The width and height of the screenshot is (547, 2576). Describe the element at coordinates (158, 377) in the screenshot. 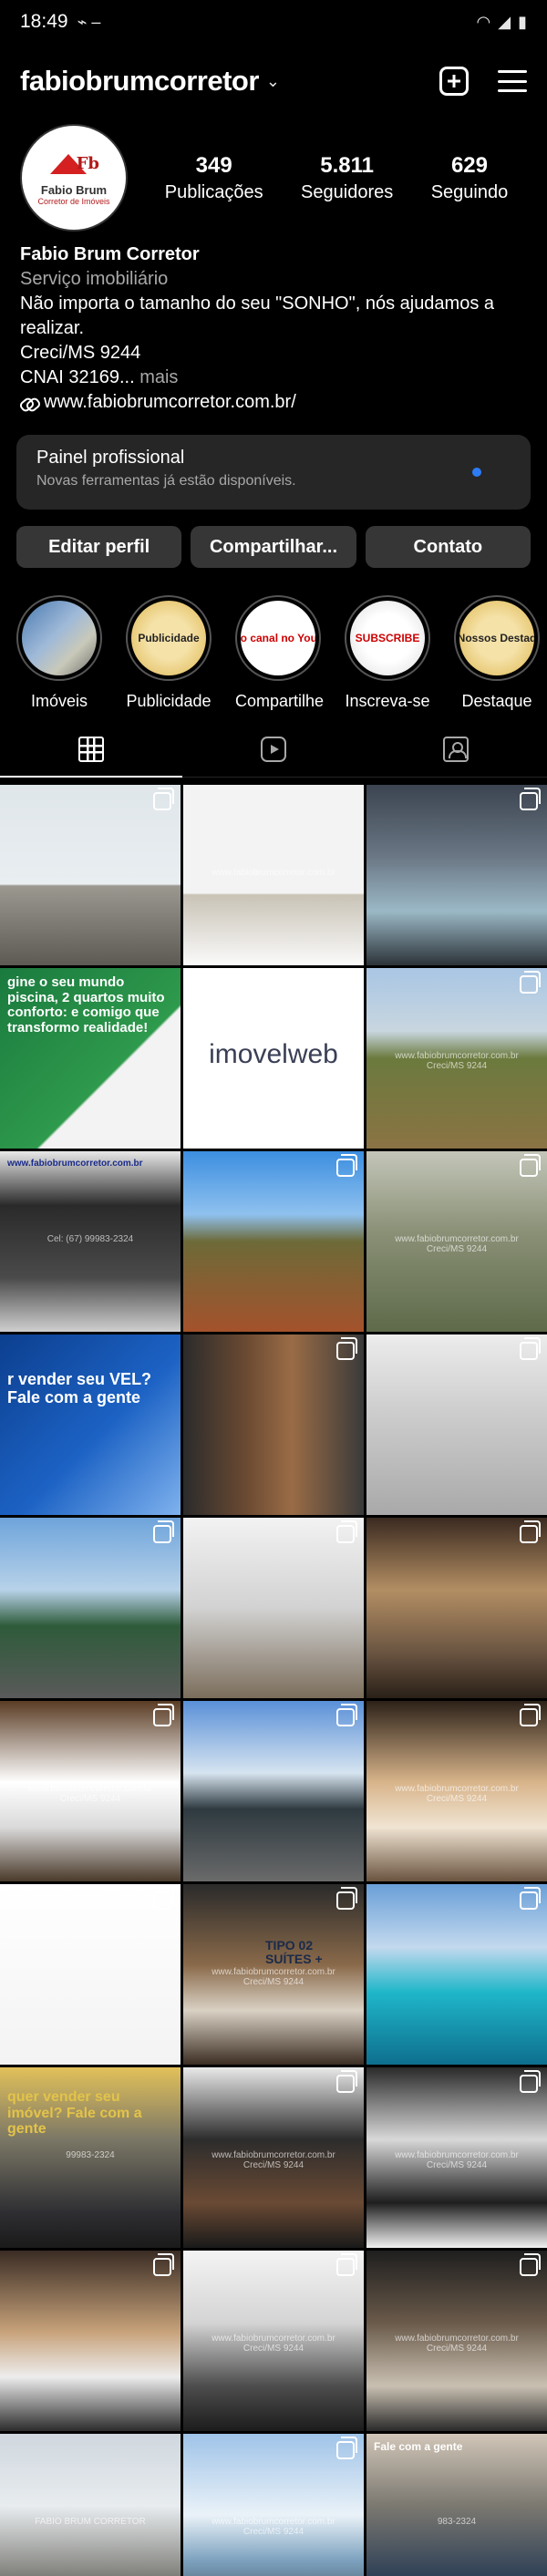

I see `more-link: mais` at that location.